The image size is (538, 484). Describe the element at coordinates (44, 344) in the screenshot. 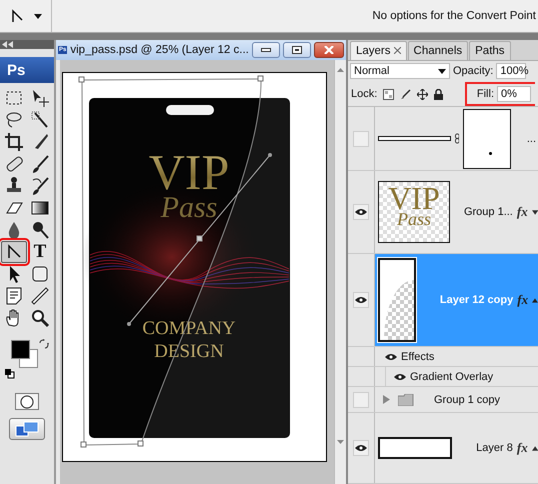

I see `swap-icon` at that location.